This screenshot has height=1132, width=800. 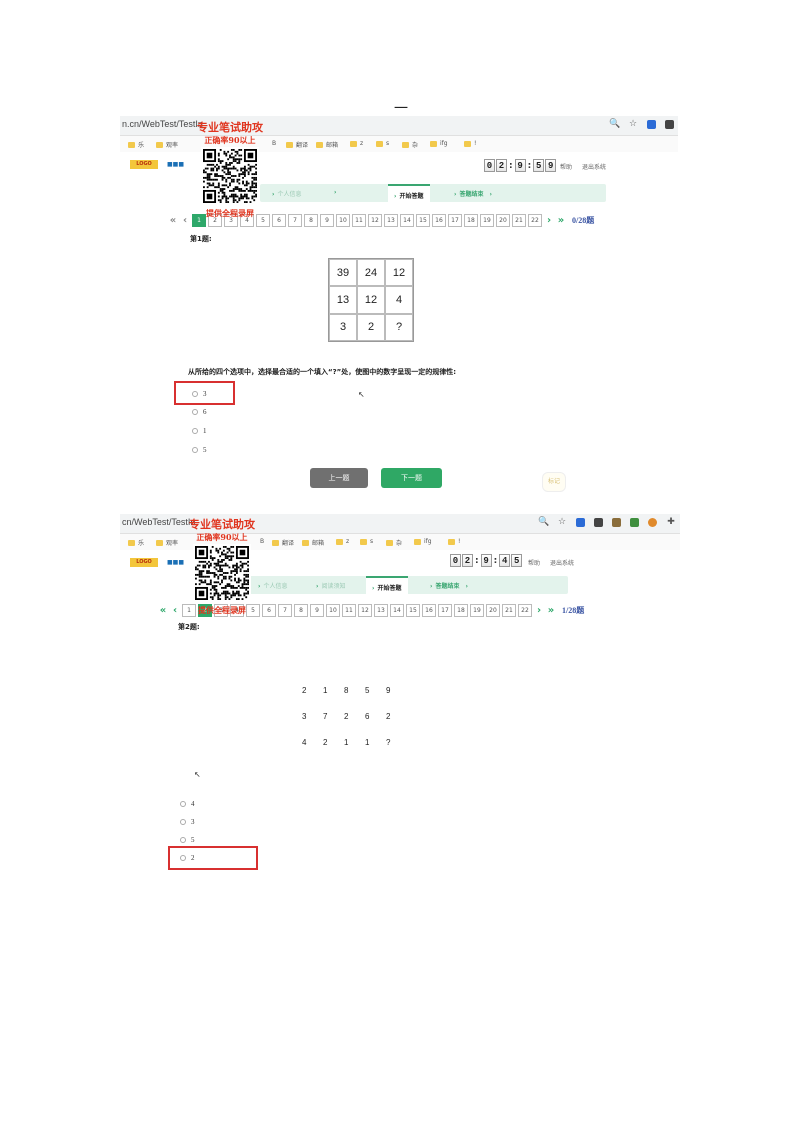 What do you see at coordinates (187, 822) in the screenshot?
I see `option-b: 3` at bounding box center [187, 822].